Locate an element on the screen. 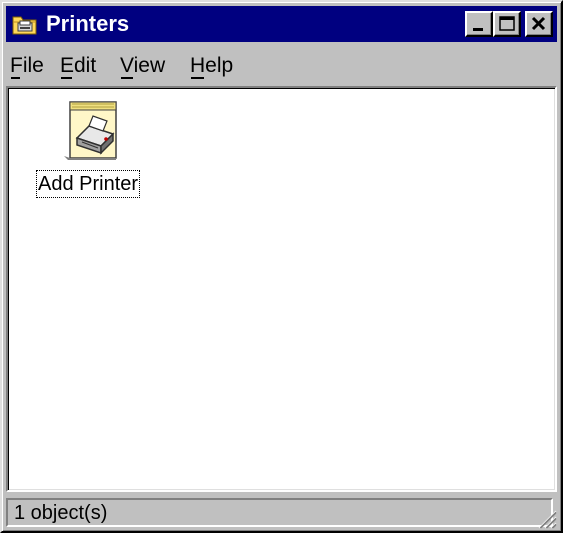  menu-file-accelerator is located at coordinates (15, 78).